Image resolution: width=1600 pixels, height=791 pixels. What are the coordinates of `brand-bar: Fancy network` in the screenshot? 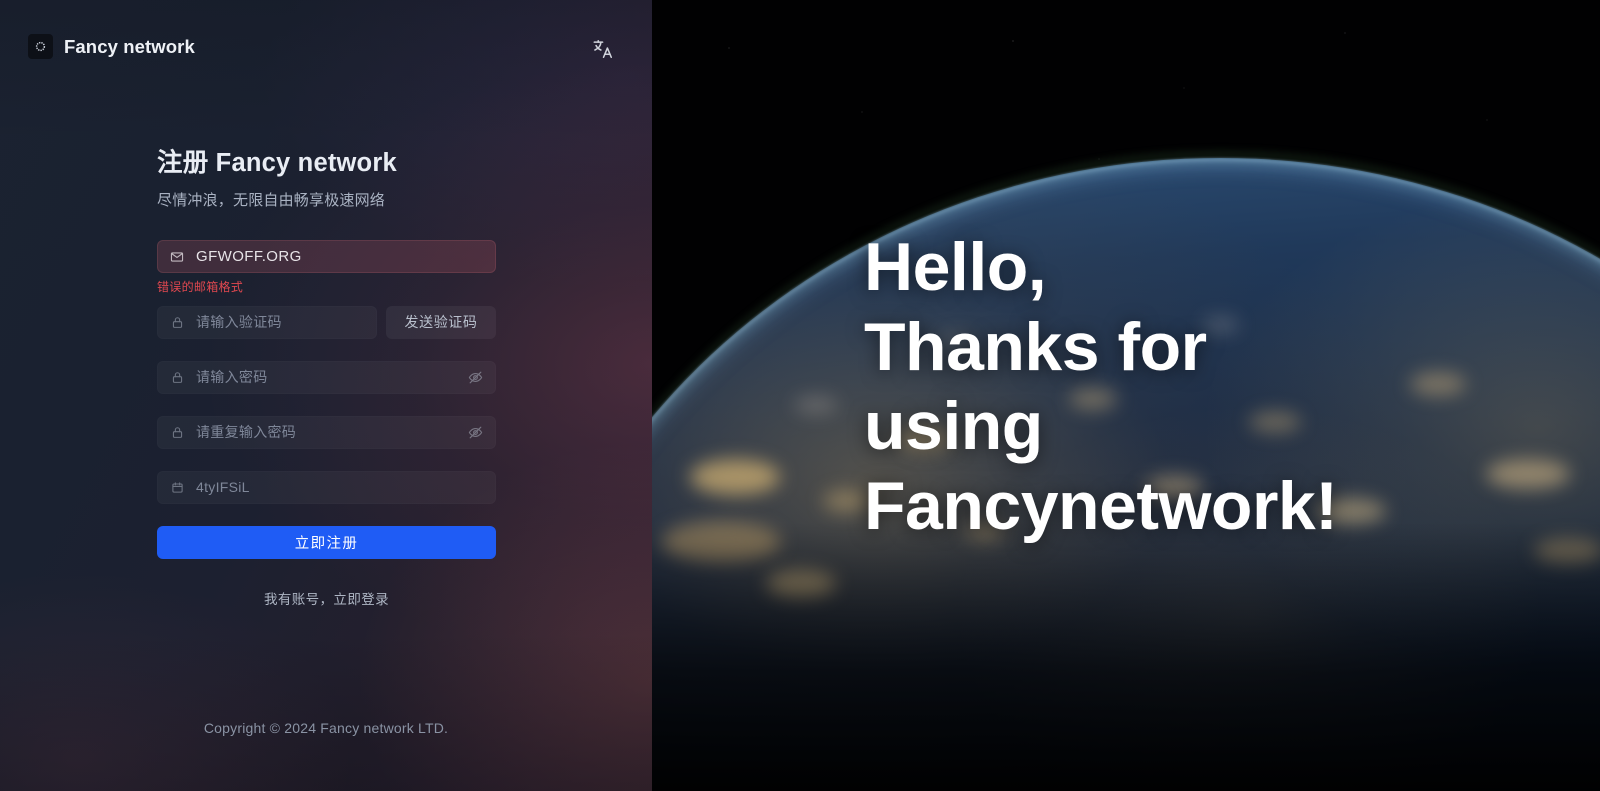 It's located at (111, 46).